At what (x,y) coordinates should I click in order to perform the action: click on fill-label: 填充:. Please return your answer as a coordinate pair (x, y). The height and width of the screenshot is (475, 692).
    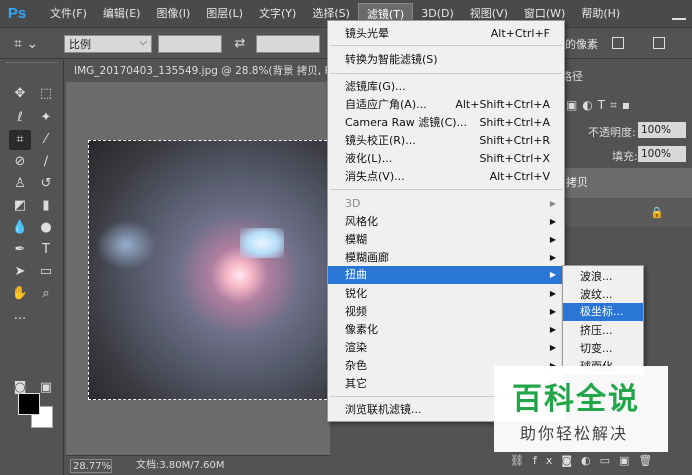
    Looking at the image, I should click on (625, 156).